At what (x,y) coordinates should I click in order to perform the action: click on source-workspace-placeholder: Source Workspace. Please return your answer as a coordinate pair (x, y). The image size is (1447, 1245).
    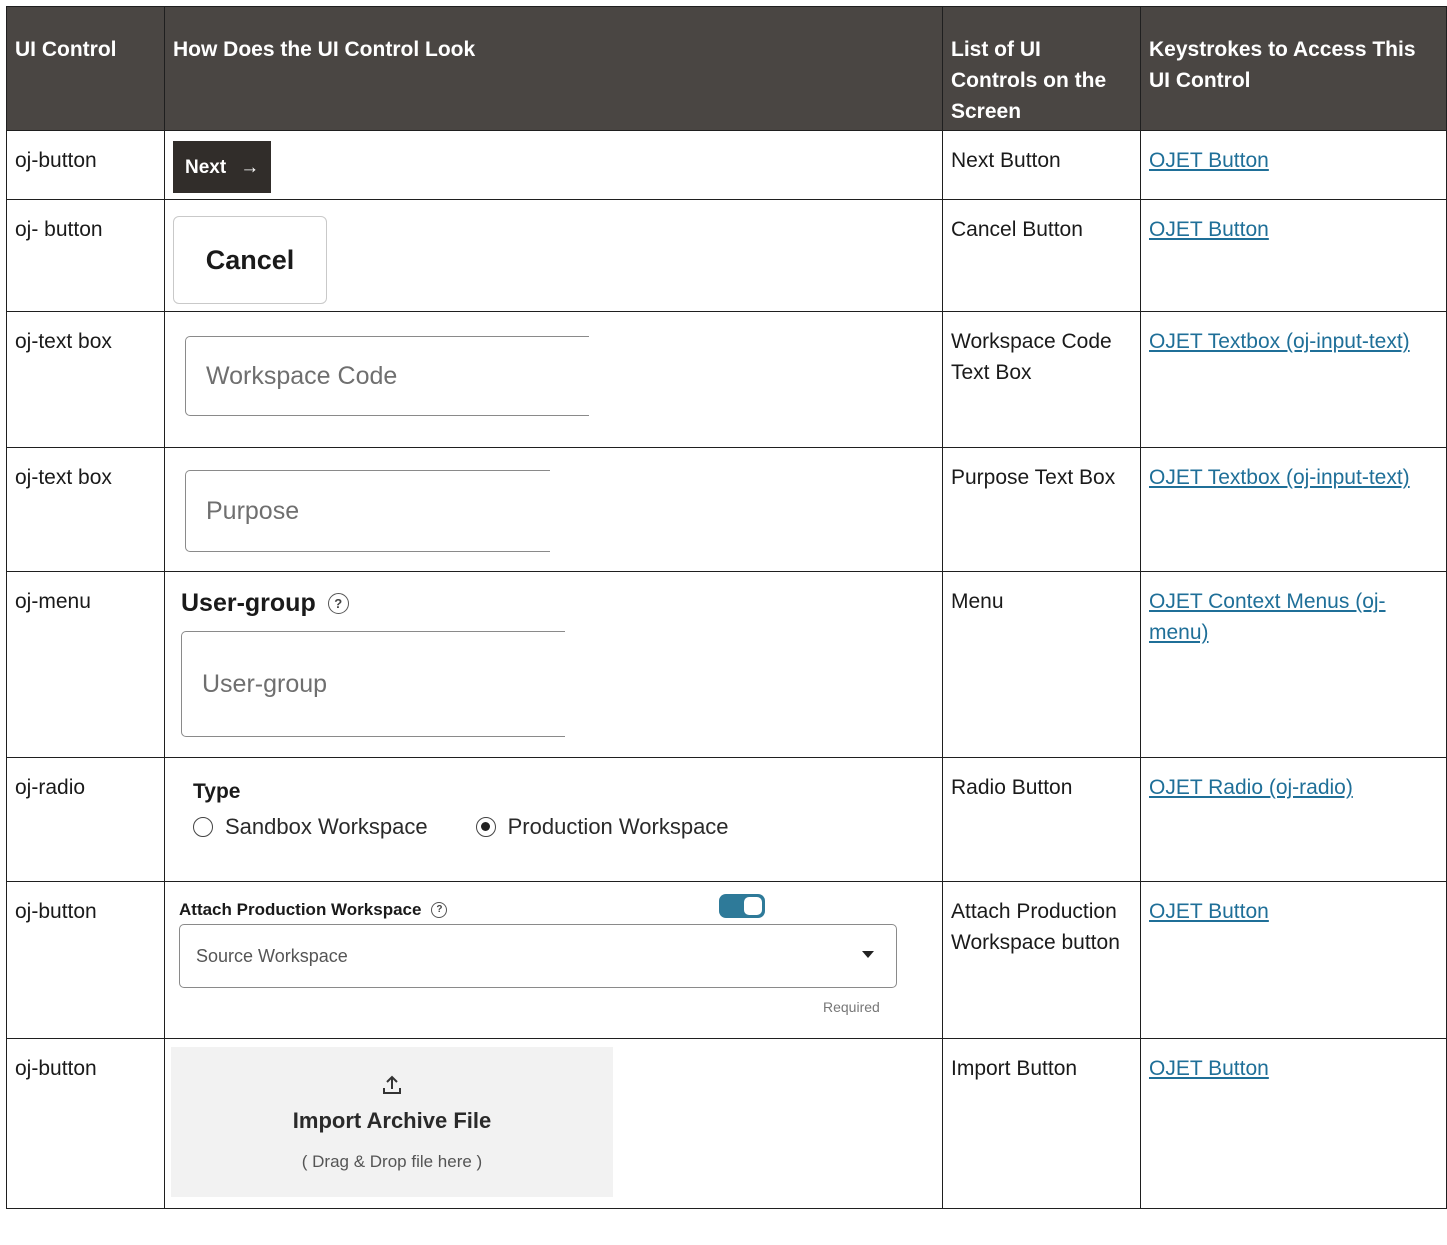
    Looking at the image, I should click on (272, 955).